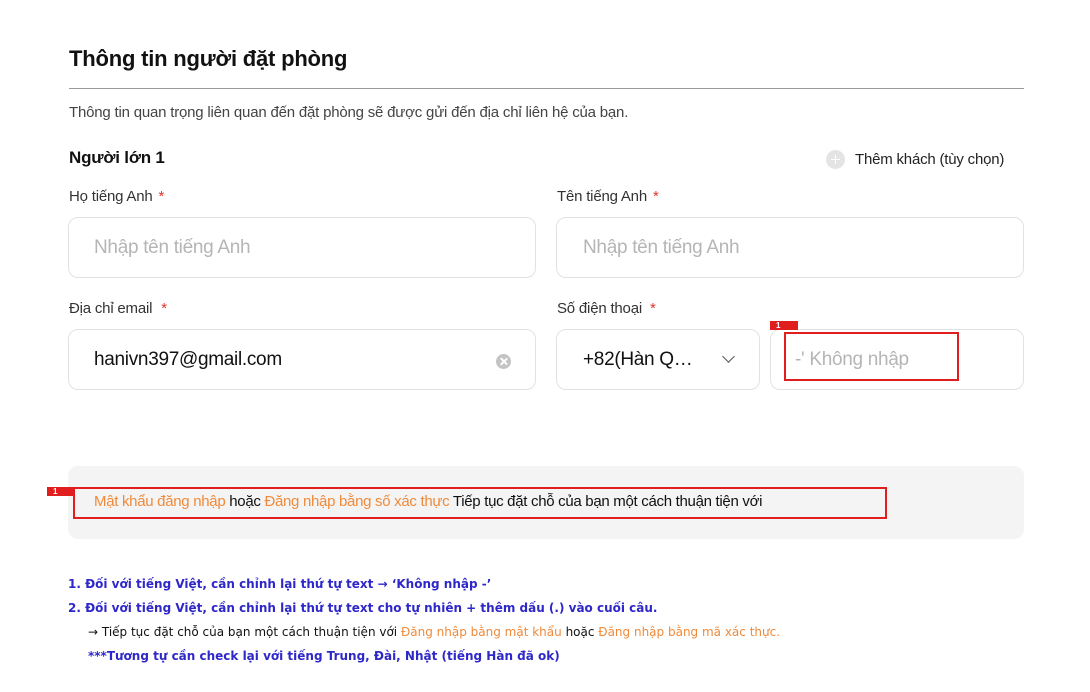 The image size is (1090, 692). What do you see at coordinates (245, 501) in the screenshot?
I see `banner-or: hoặc` at bounding box center [245, 501].